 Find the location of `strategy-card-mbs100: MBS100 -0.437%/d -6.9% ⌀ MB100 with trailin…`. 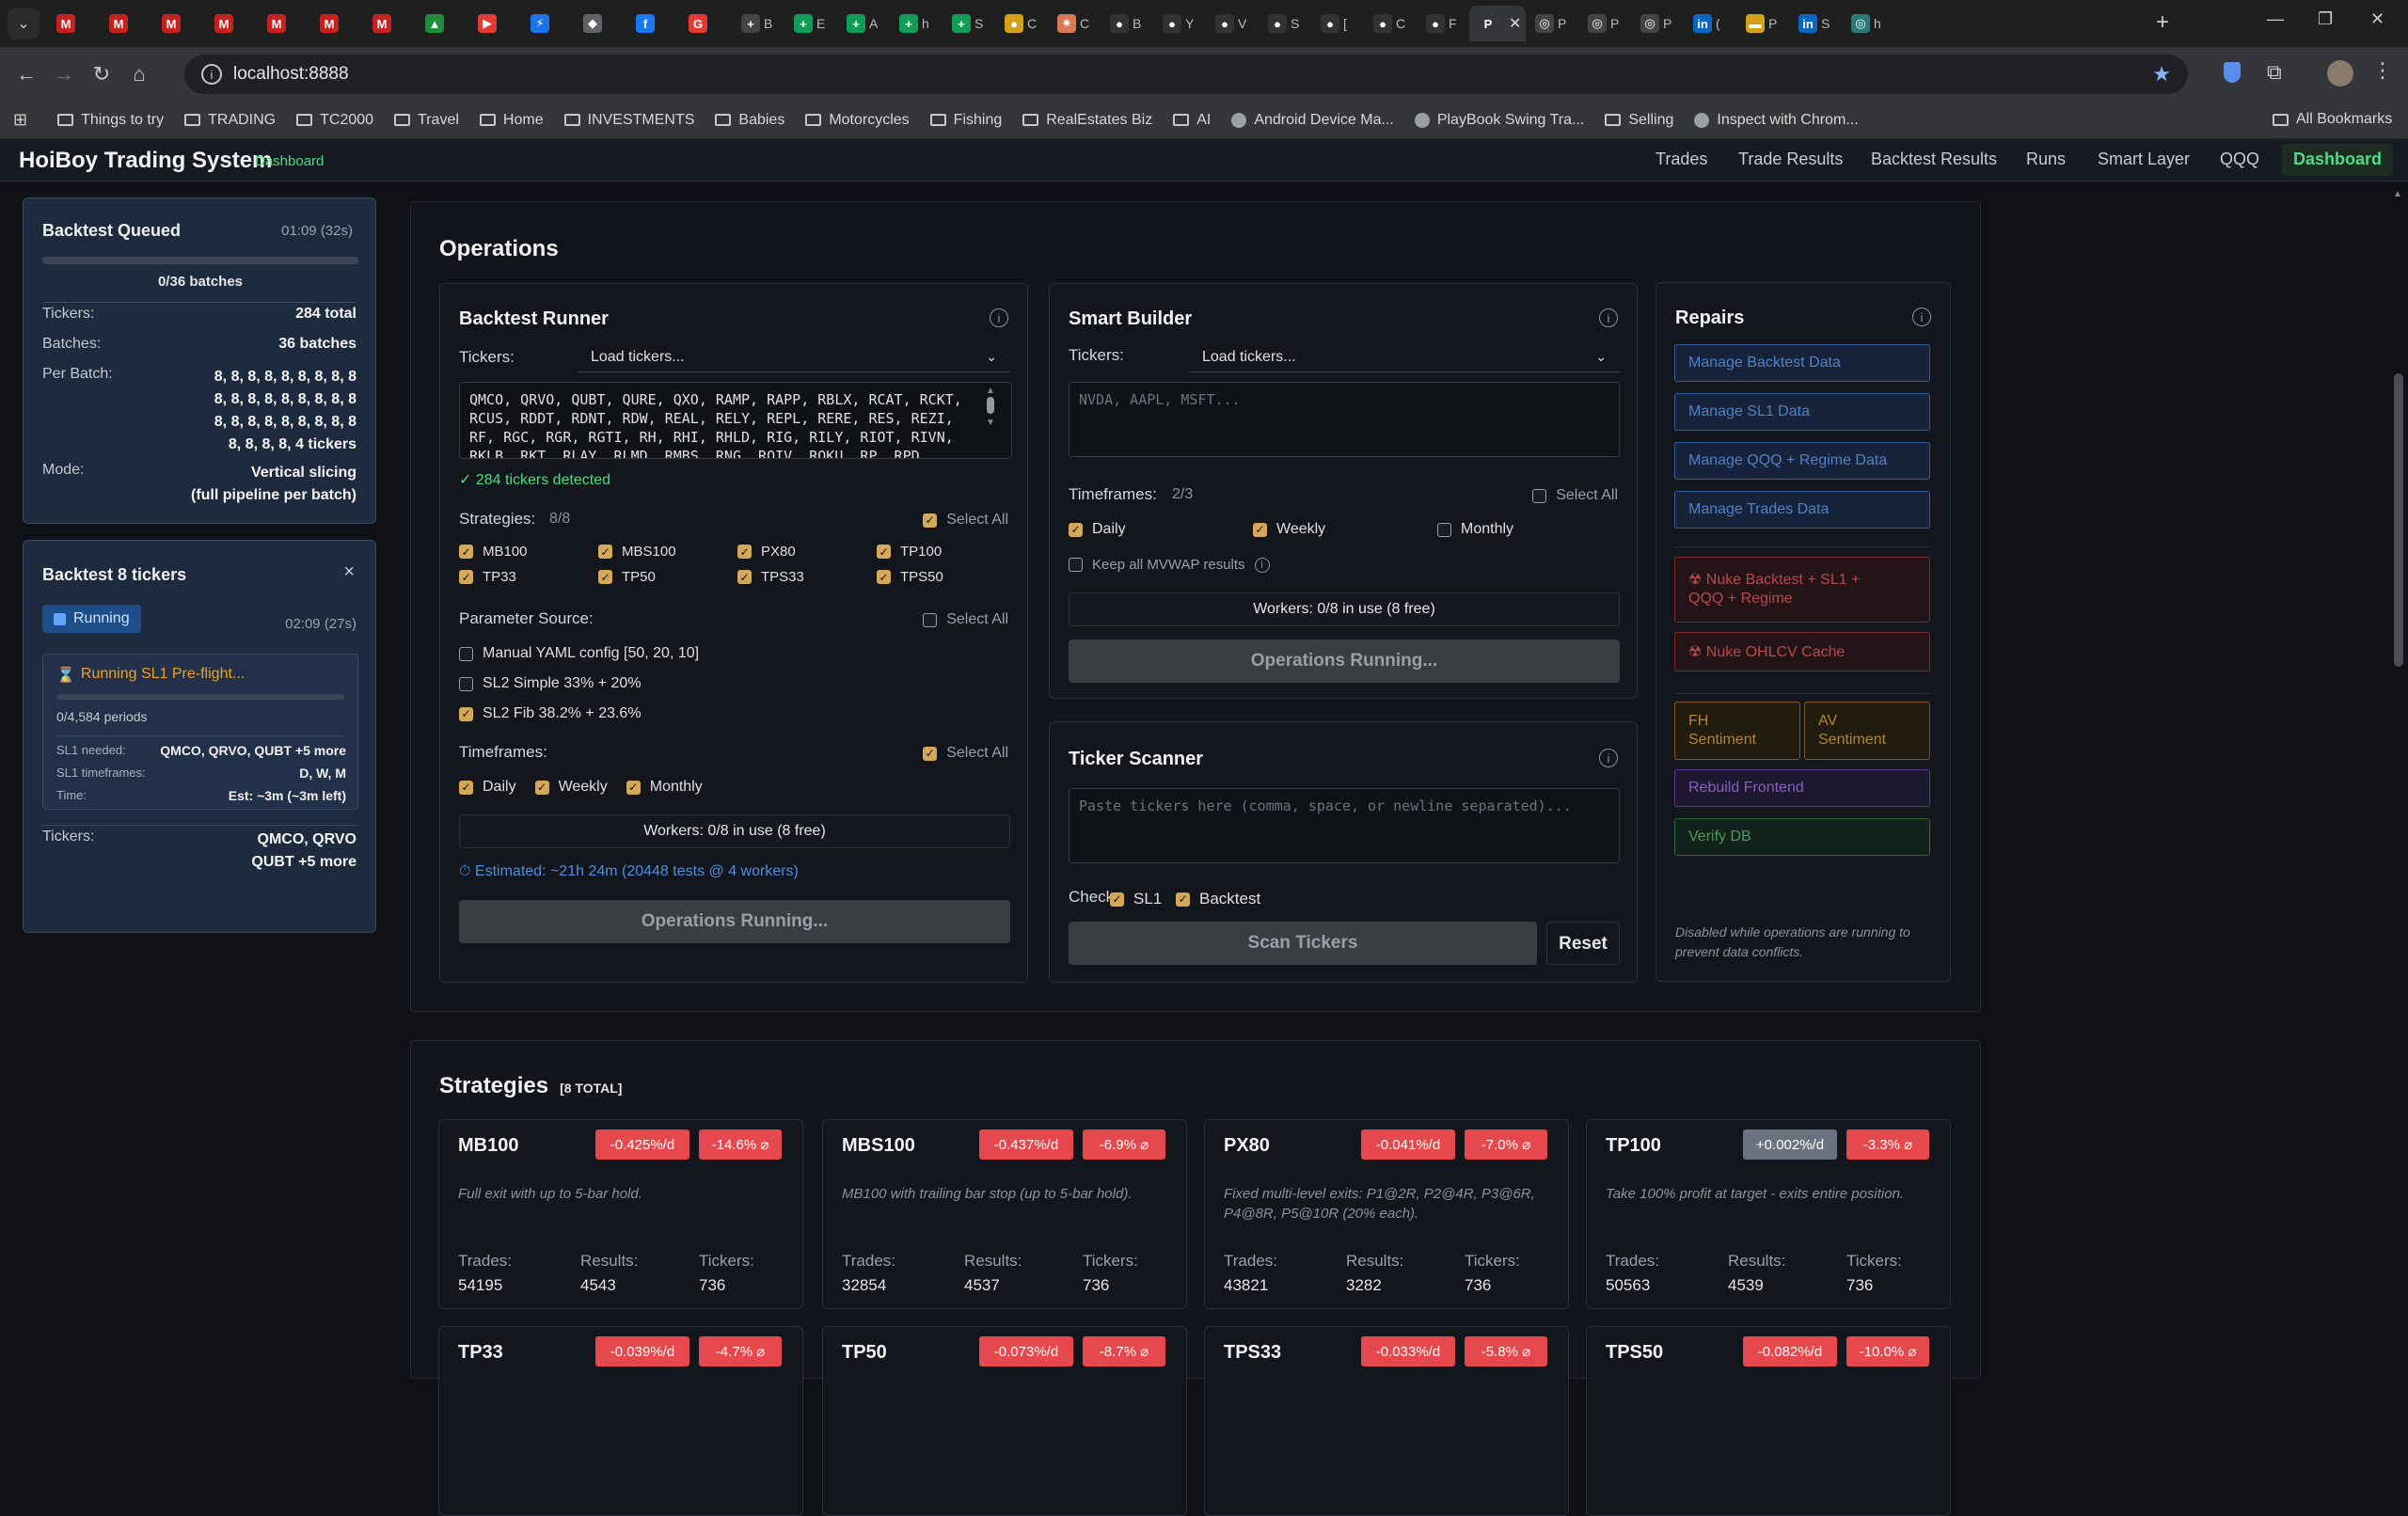

strategy-card-mbs100: MBS100 -0.437%/d -6.9% ⌀ MB100 with trailin… is located at coordinates (1005, 1214).